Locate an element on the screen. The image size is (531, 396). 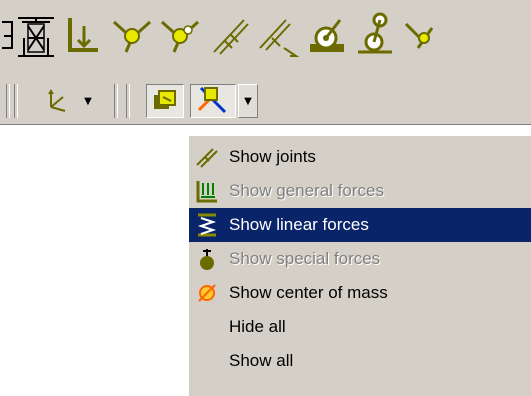
display-parts-icon is located at coordinates (165, 101).